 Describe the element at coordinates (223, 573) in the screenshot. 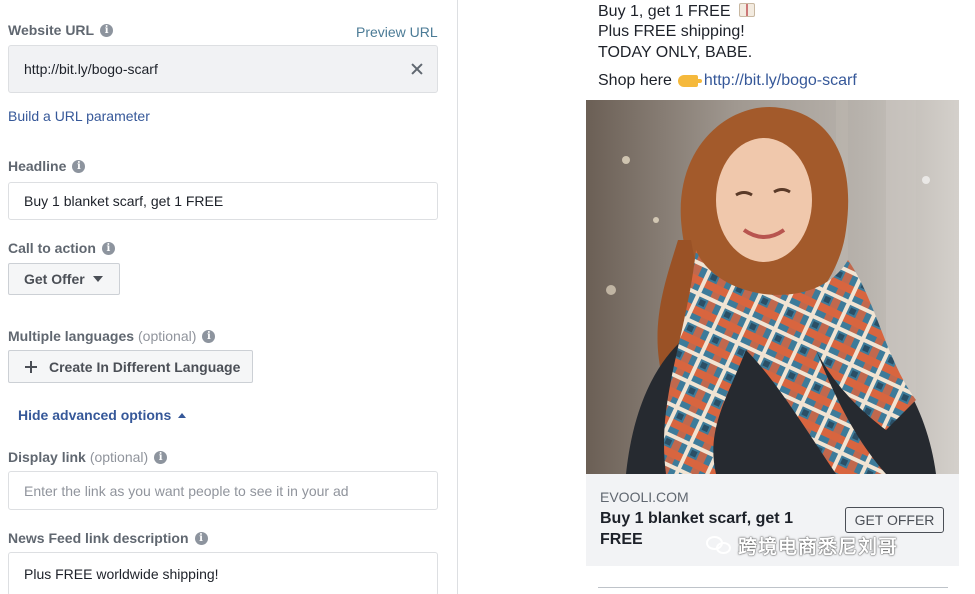

I see `news-feed-description-input: Plus FREE worldwide shipping!` at that location.